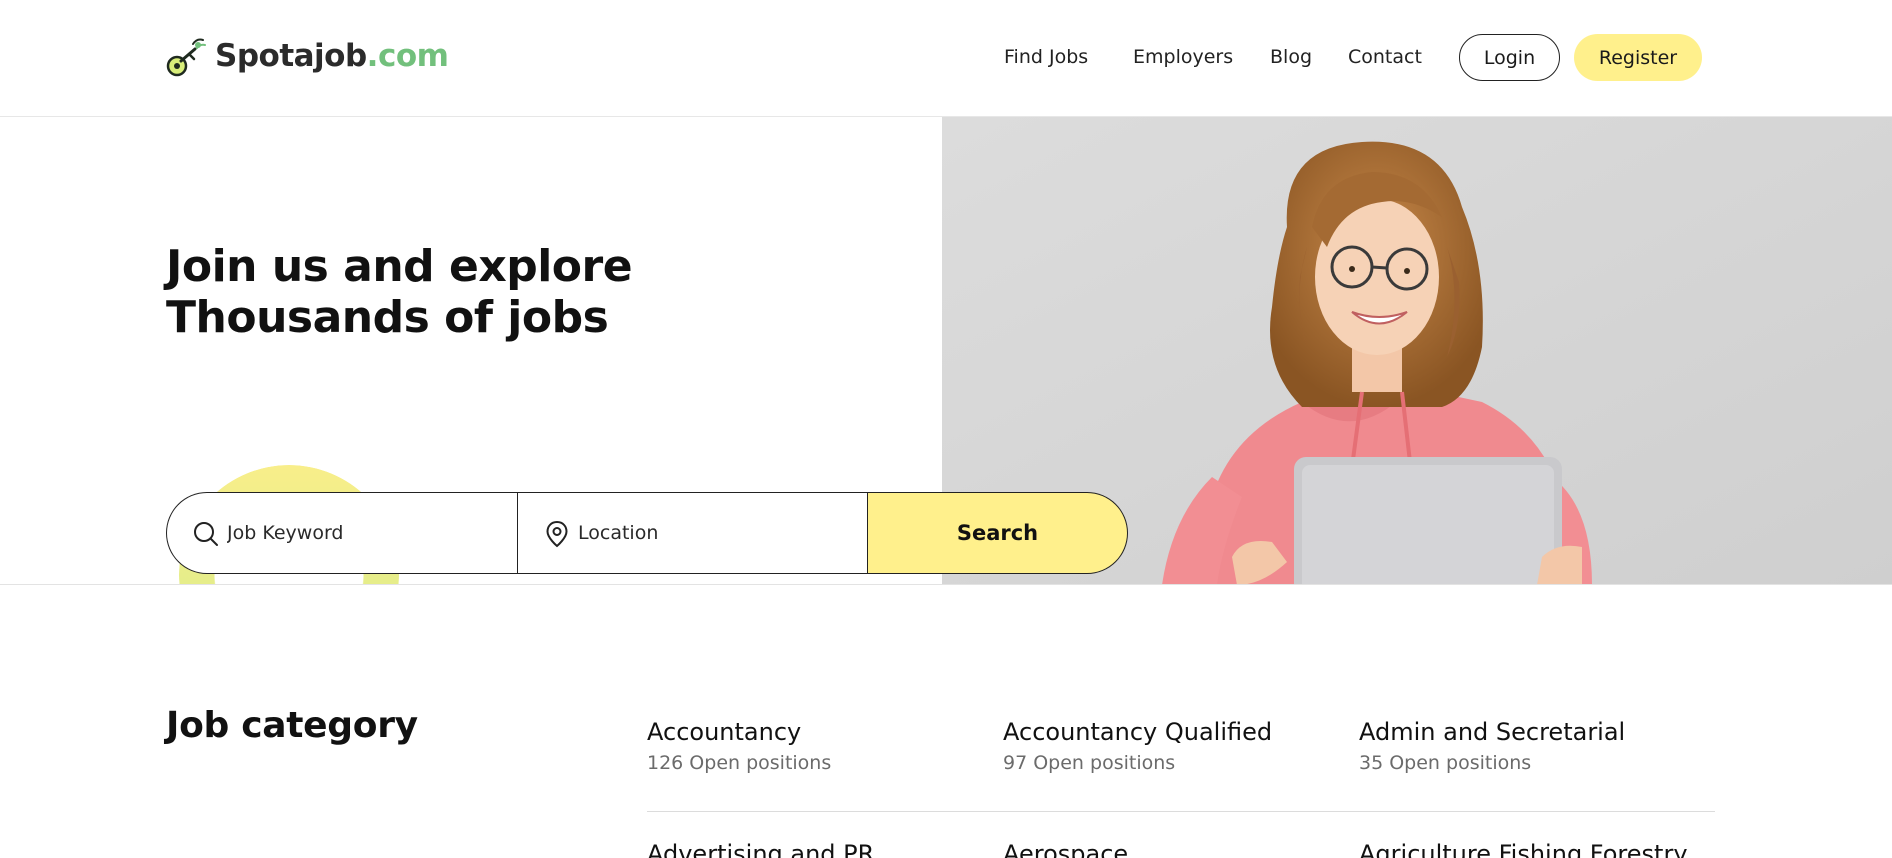  What do you see at coordinates (1181, 811) in the screenshot?
I see `category-divider` at bounding box center [1181, 811].